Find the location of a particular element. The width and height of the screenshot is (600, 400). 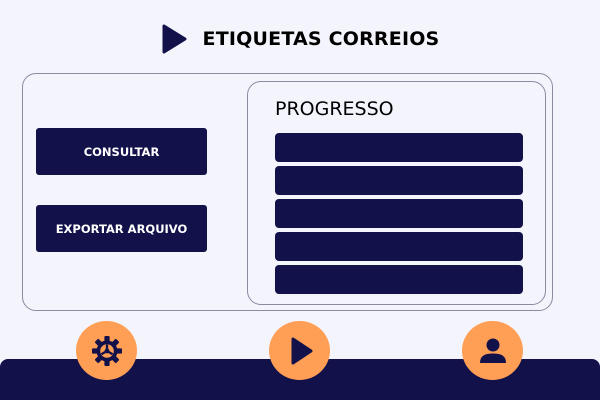

app-title: ETIQUETAS CORREIOS is located at coordinates (321, 39).